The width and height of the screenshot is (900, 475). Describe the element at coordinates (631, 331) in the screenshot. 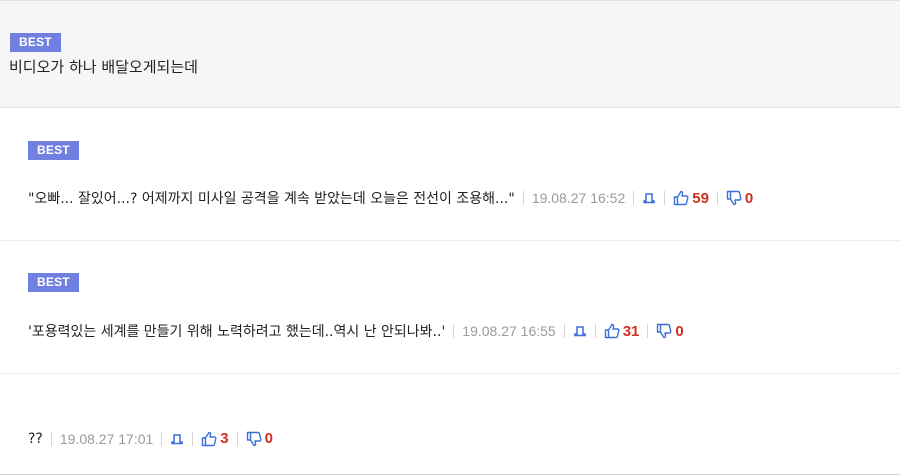

I see `upvote-count: 31` at that location.